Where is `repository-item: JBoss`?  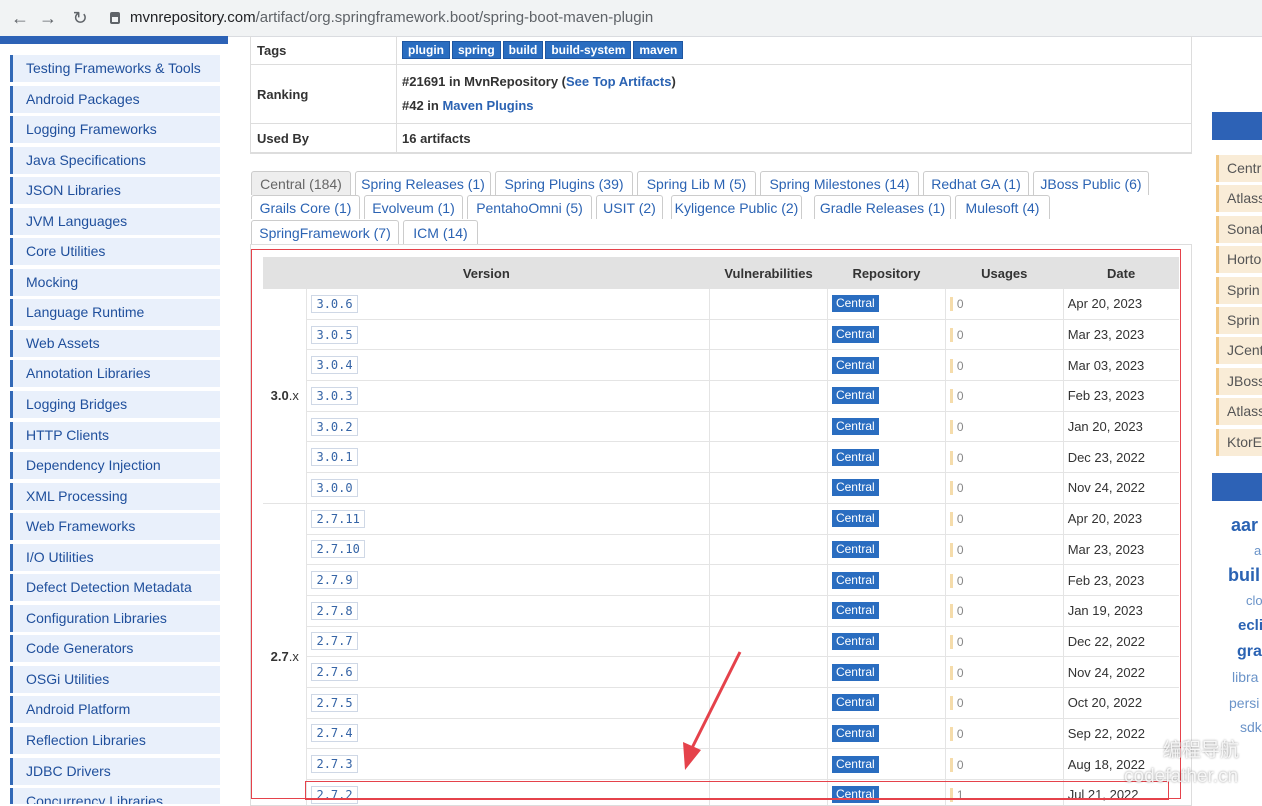 repository-item: JBoss is located at coordinates (1239, 381).